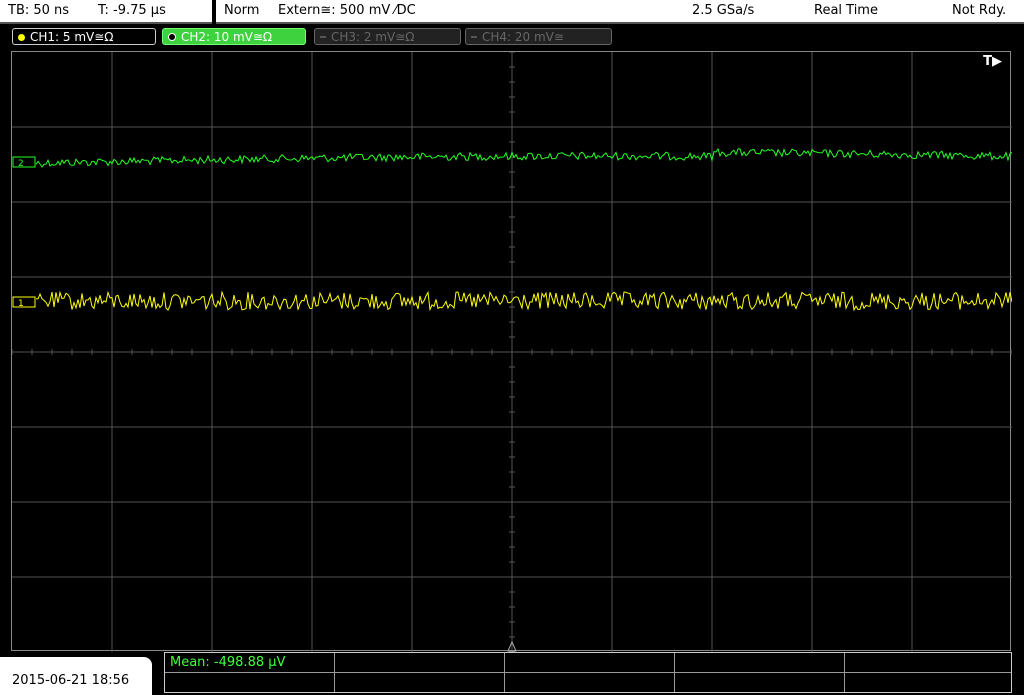  What do you see at coordinates (71, 680) in the screenshot?
I see `datetime-value: 2015-06-21 18:56` at bounding box center [71, 680].